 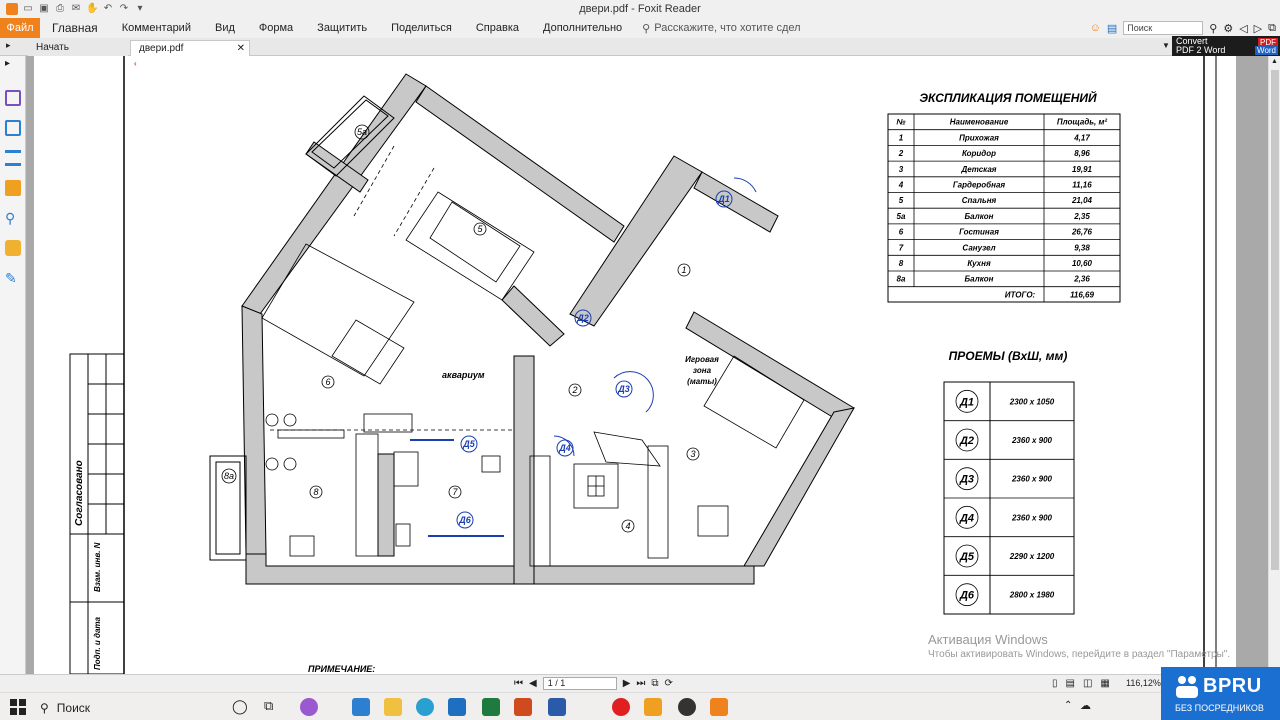 I want to click on tell-me-box: ⚲ Расскажите, что хотите сдел, so click(x=717, y=28).